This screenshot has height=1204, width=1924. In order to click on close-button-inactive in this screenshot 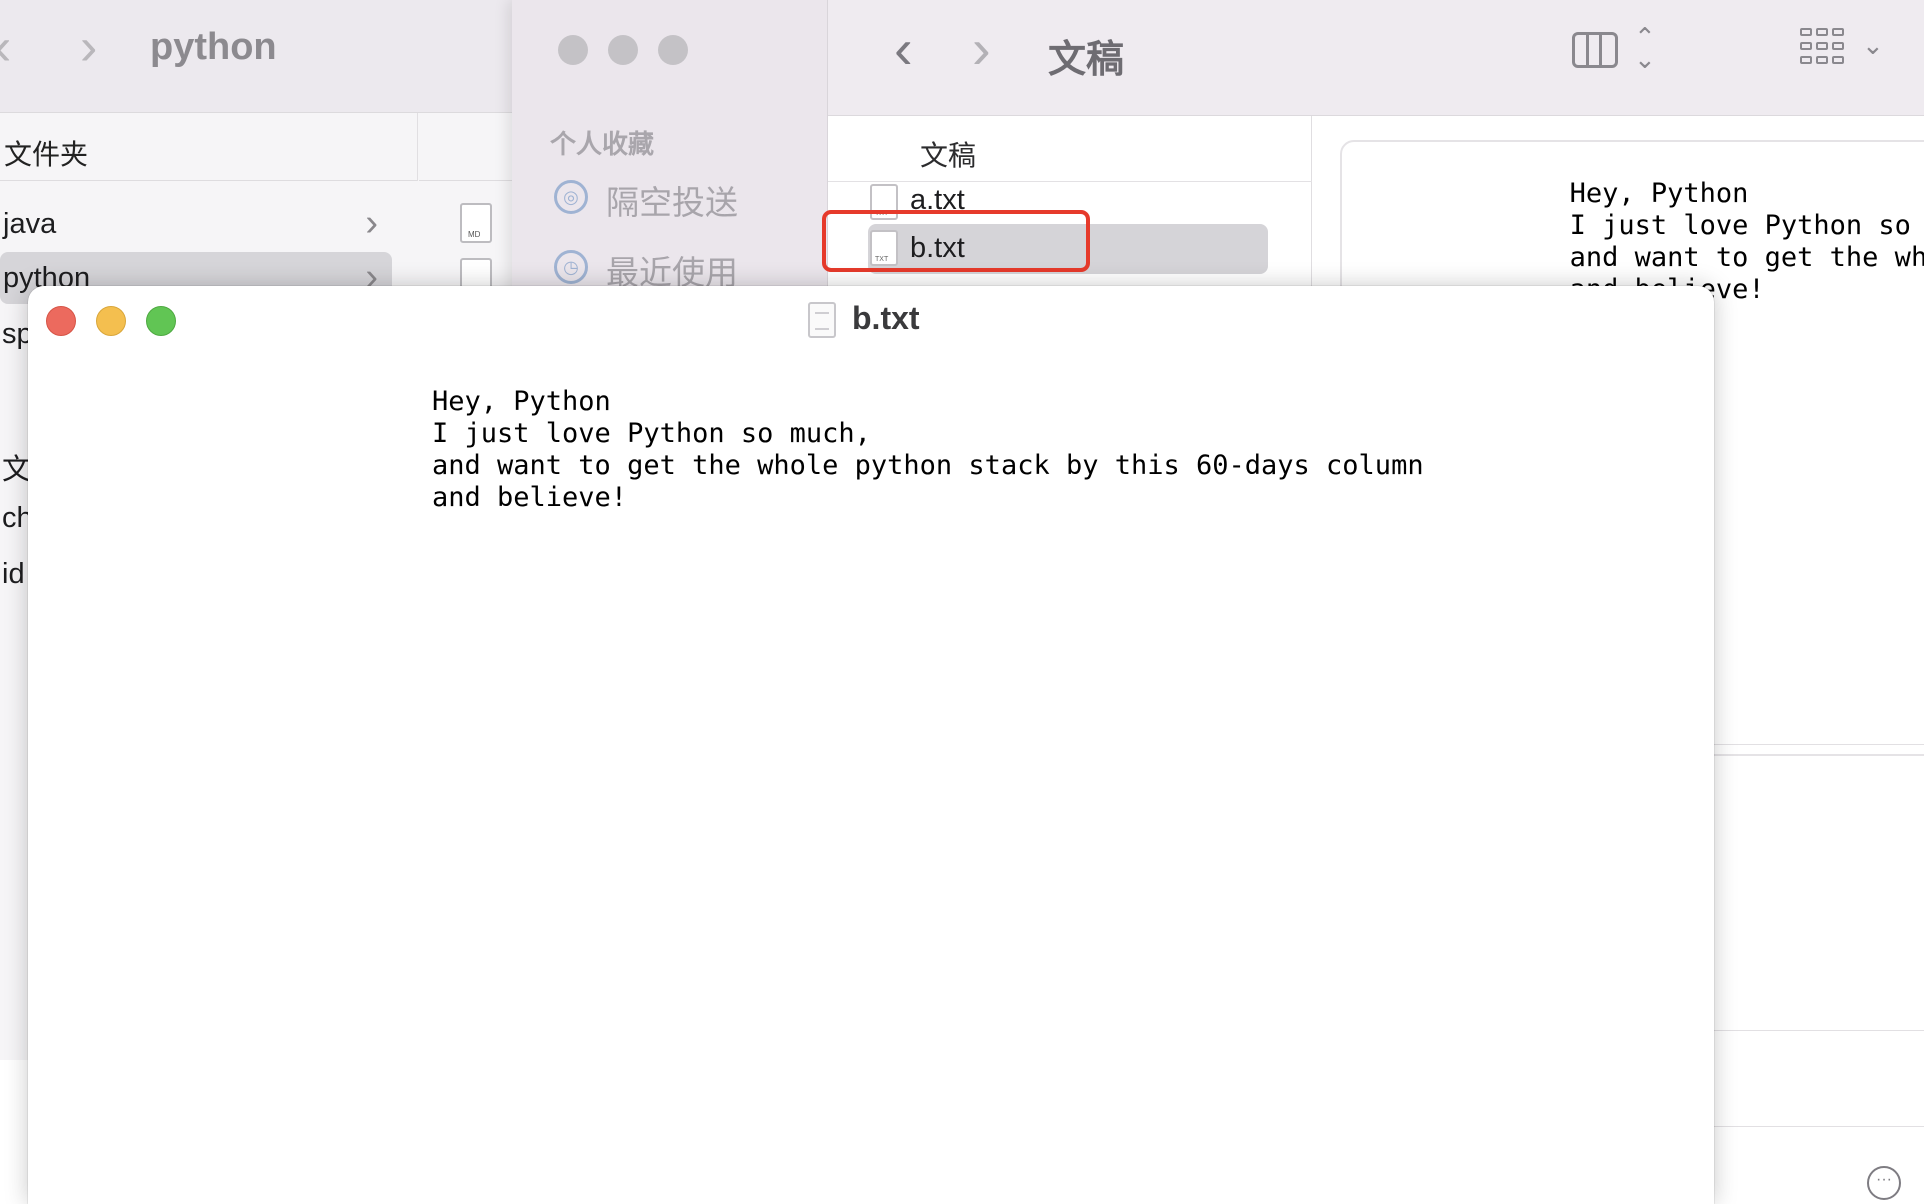, I will do `click(573, 50)`.